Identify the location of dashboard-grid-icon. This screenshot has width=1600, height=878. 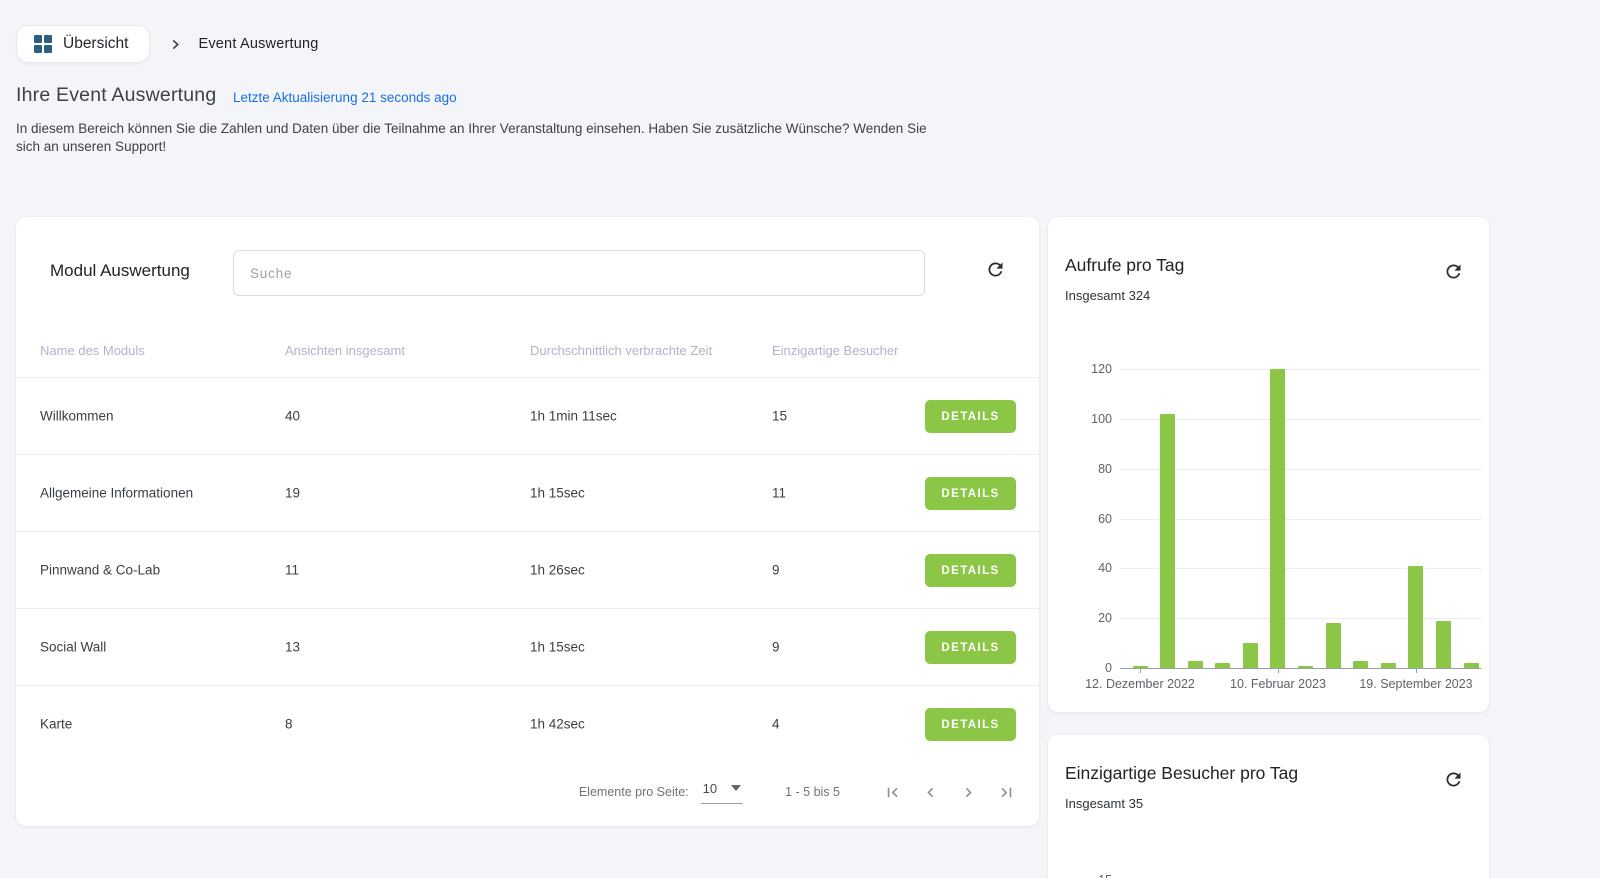
(43, 44).